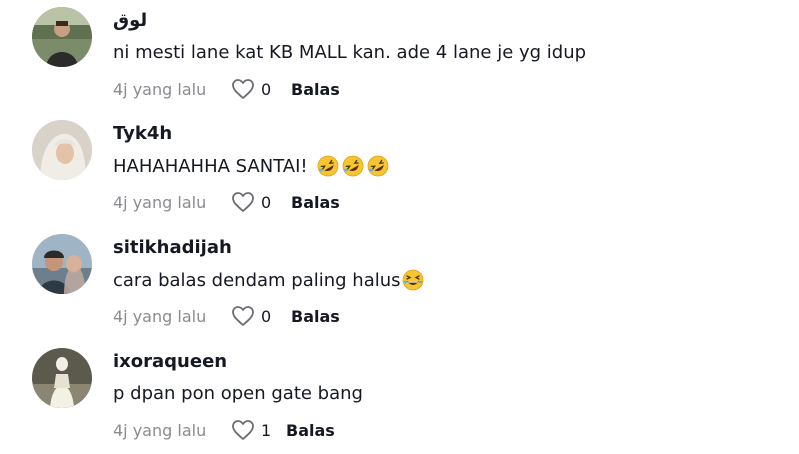 This screenshot has width=799, height=454. I want to click on like-count: 1, so click(266, 430).